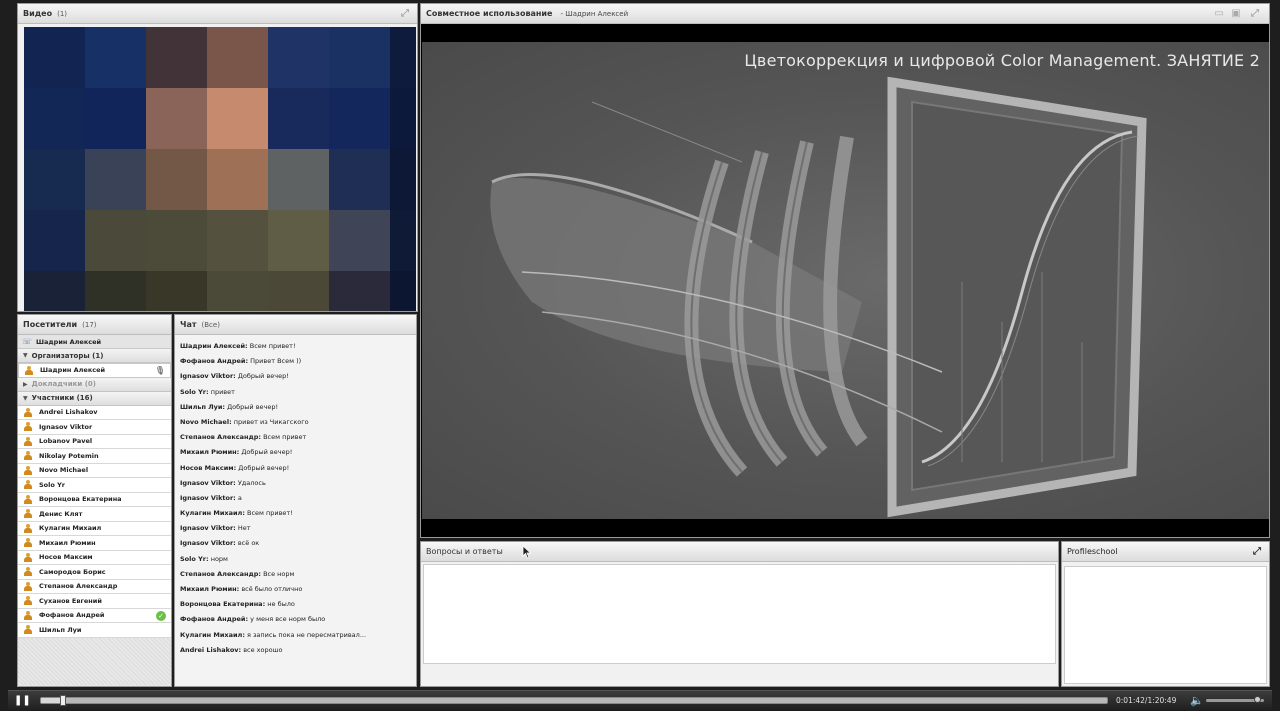 The image size is (1280, 711). I want to click on chat-text: все хорошо, so click(263, 649).